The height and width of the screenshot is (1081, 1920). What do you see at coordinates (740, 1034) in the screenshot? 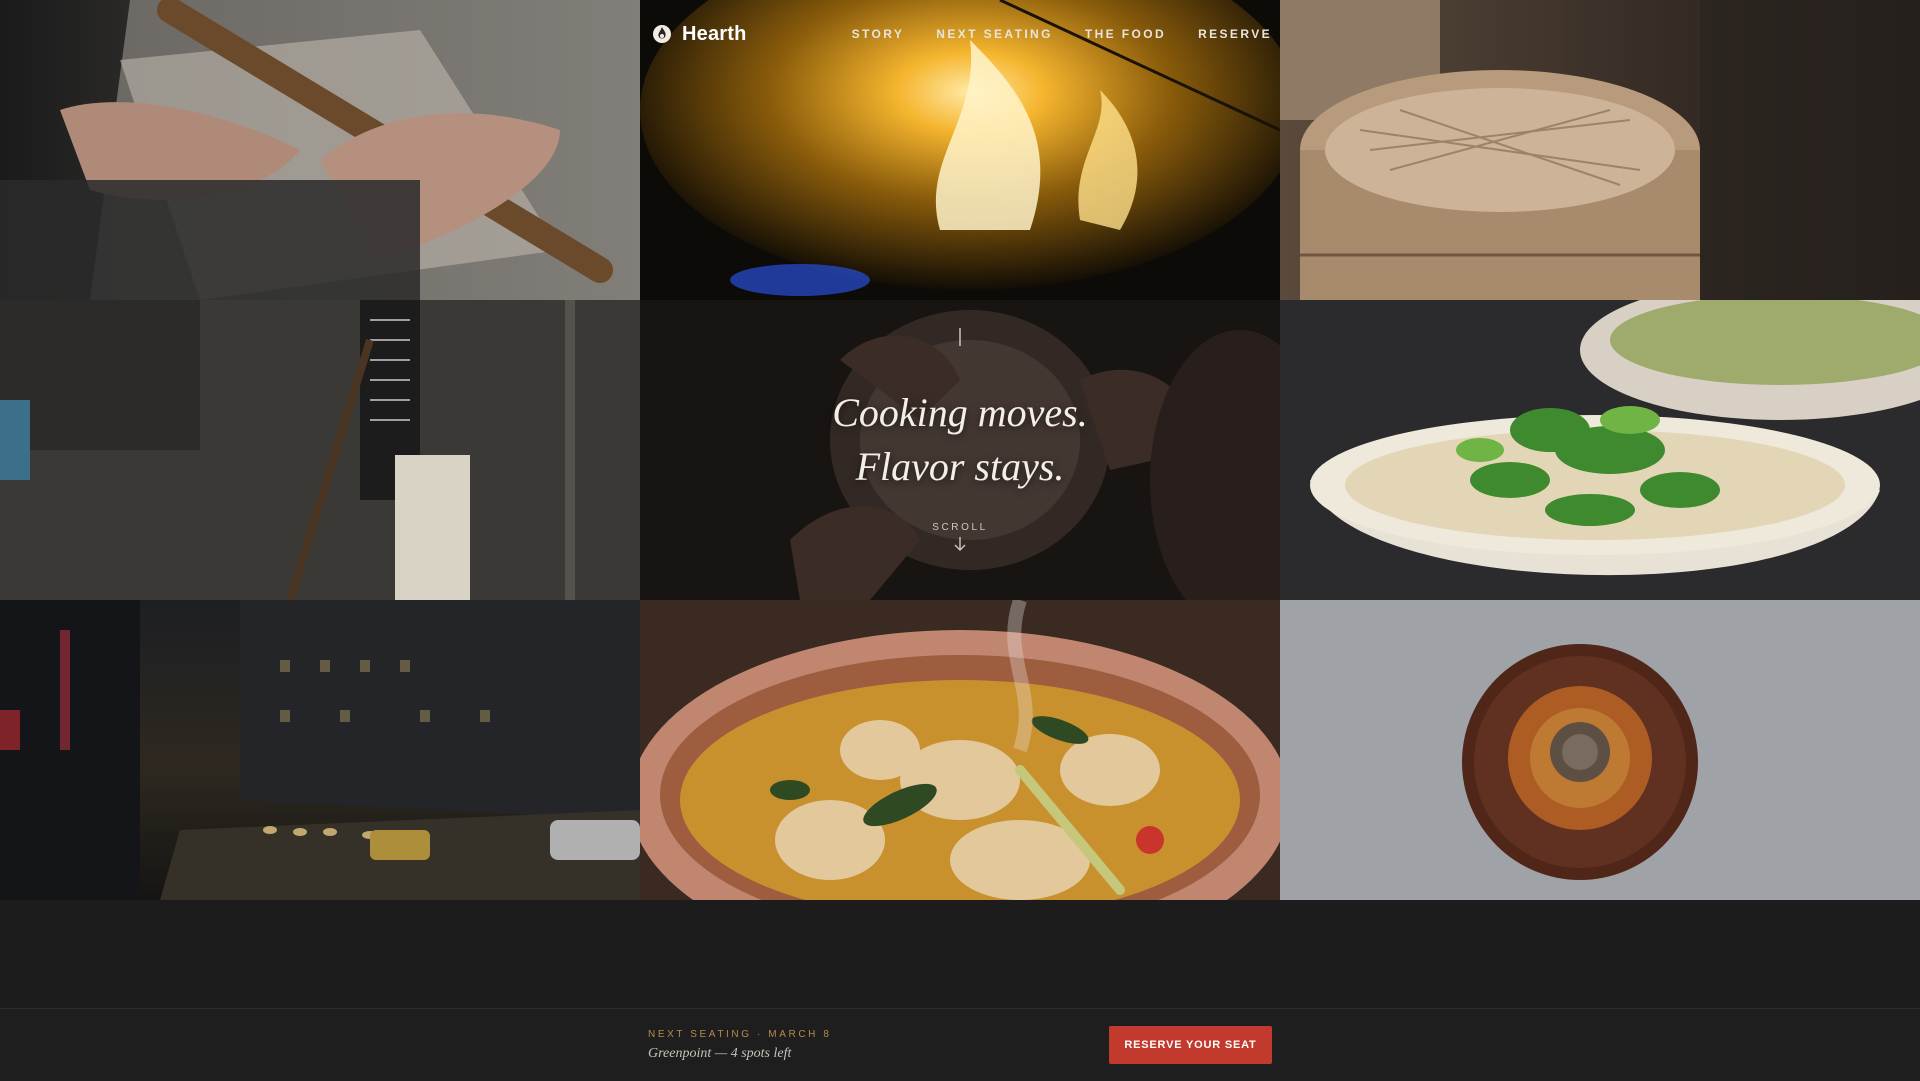
I see `next-seating-label: NEXT SEATING · MARCH 8` at bounding box center [740, 1034].